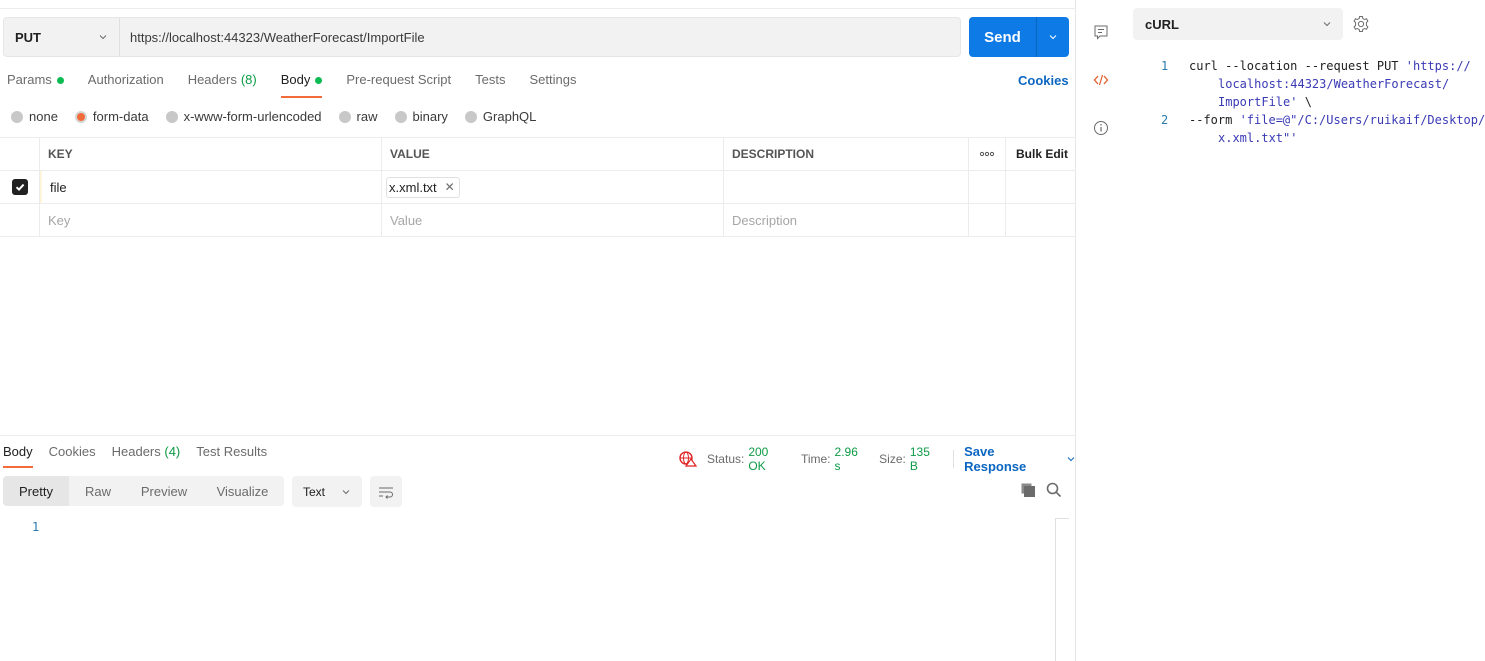  I want to click on view-raw: Raw, so click(98, 491).